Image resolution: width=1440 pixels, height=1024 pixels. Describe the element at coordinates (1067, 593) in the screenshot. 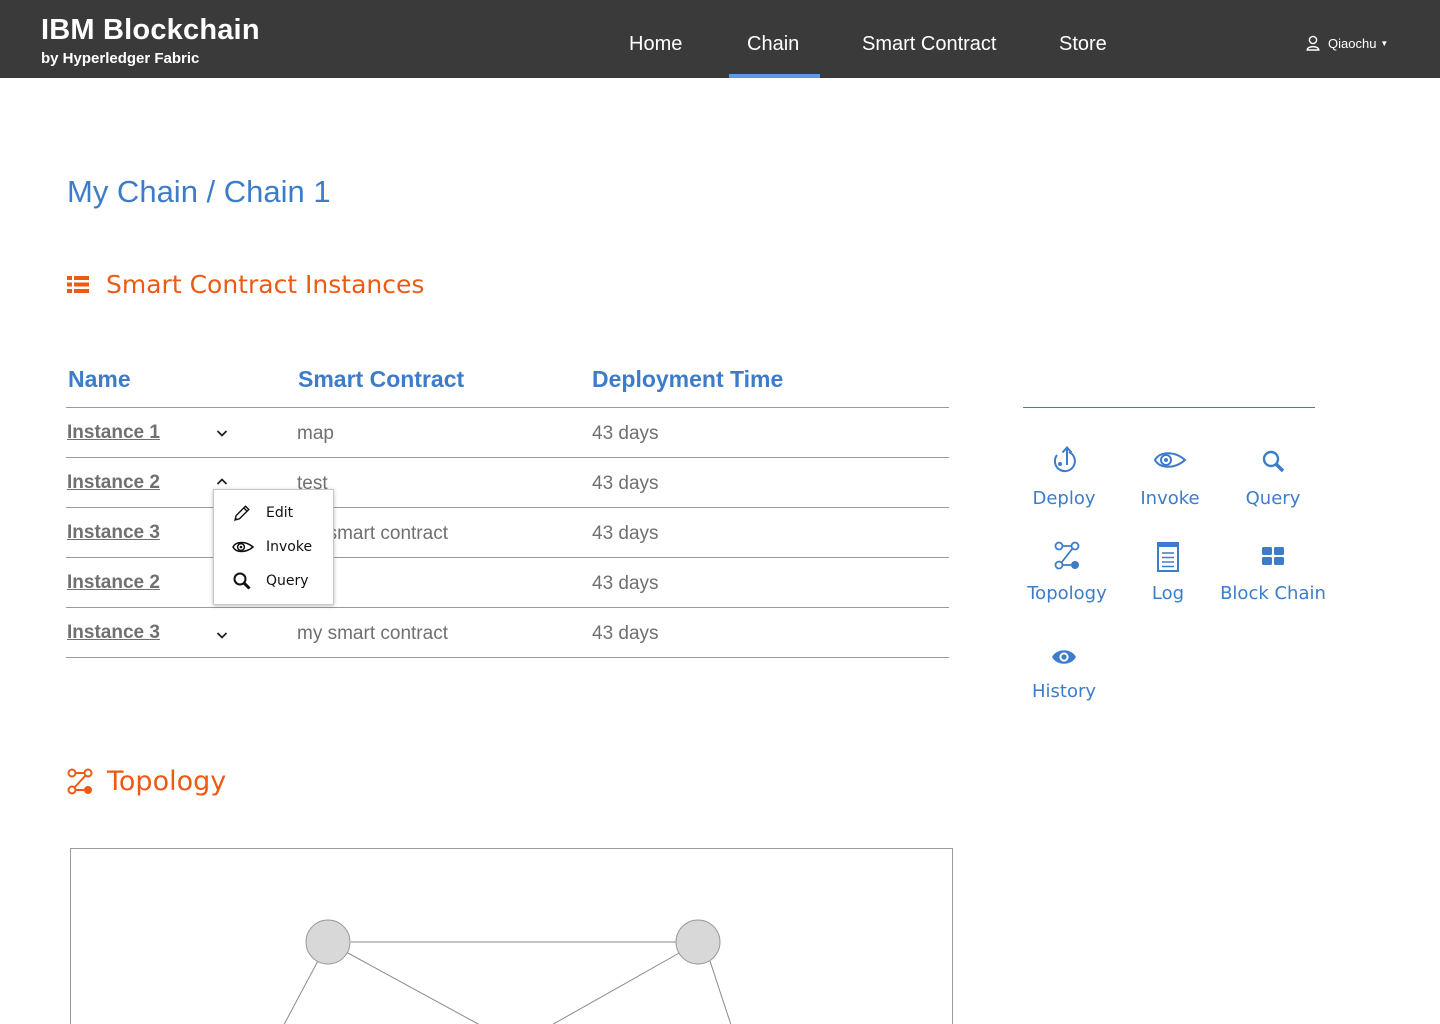

I see `action-label: Topology` at that location.